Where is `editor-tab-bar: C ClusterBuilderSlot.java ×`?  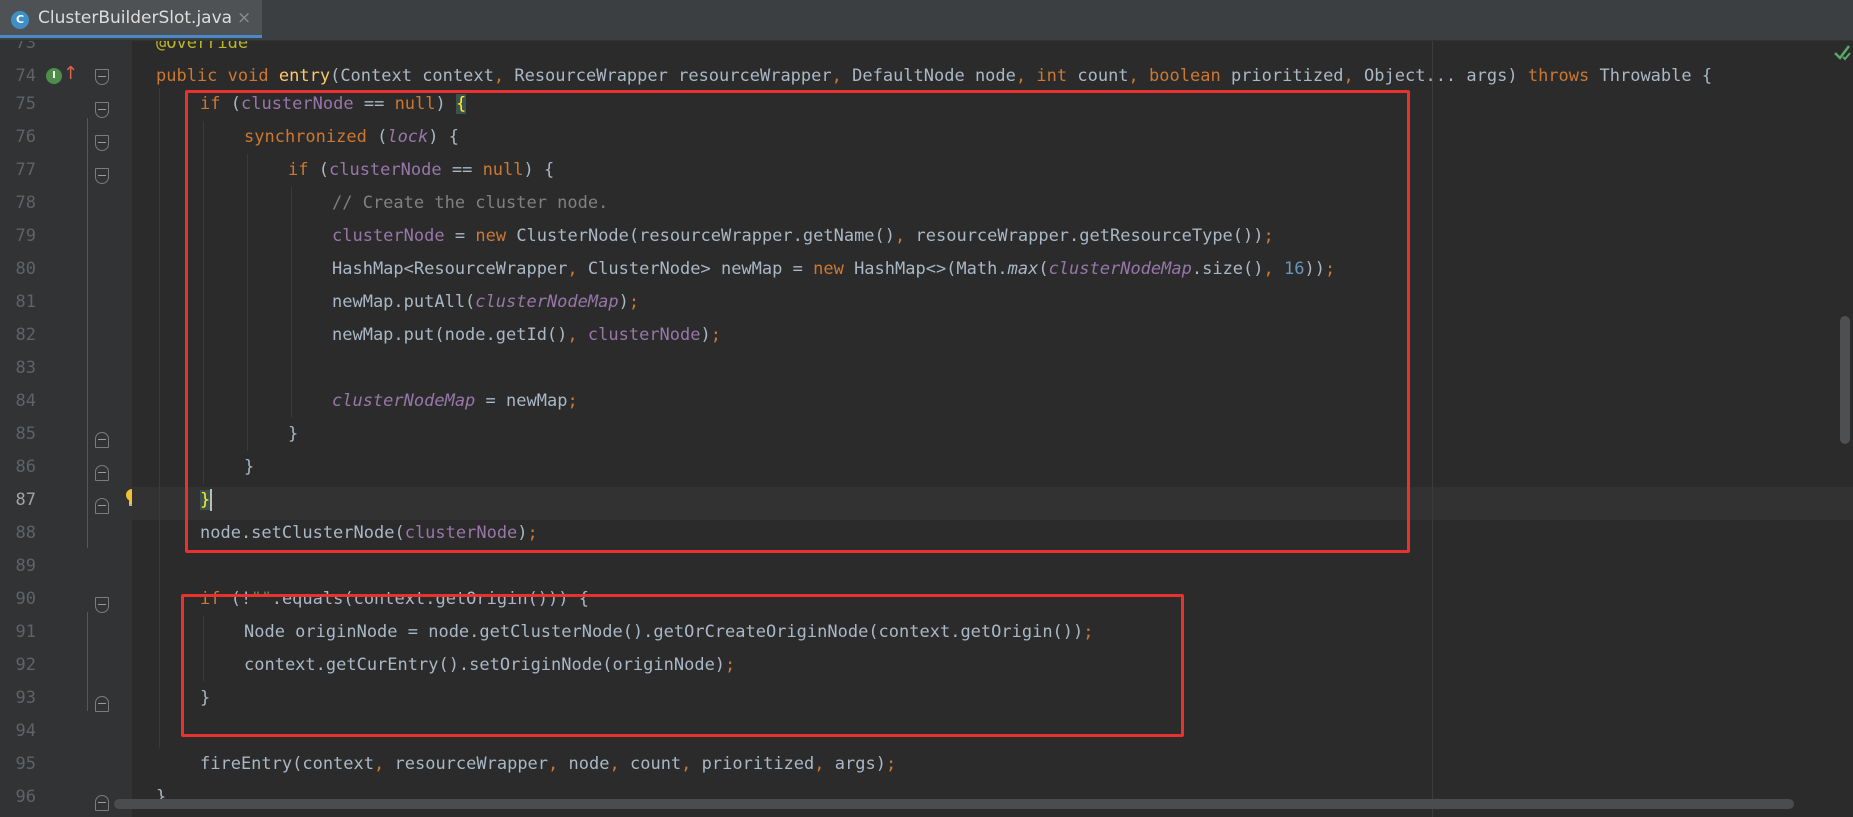
editor-tab-bar: C ClusterBuilderSlot.java × is located at coordinates (926, 20).